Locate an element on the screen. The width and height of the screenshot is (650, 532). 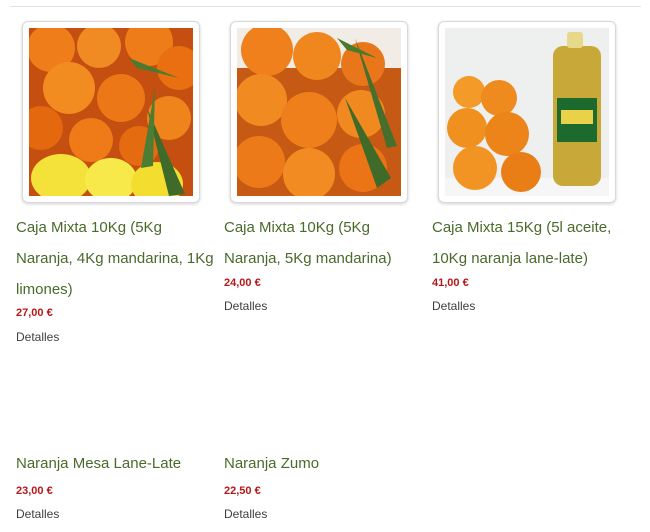
oranges-olive-oil-photo is located at coordinates (527, 112).